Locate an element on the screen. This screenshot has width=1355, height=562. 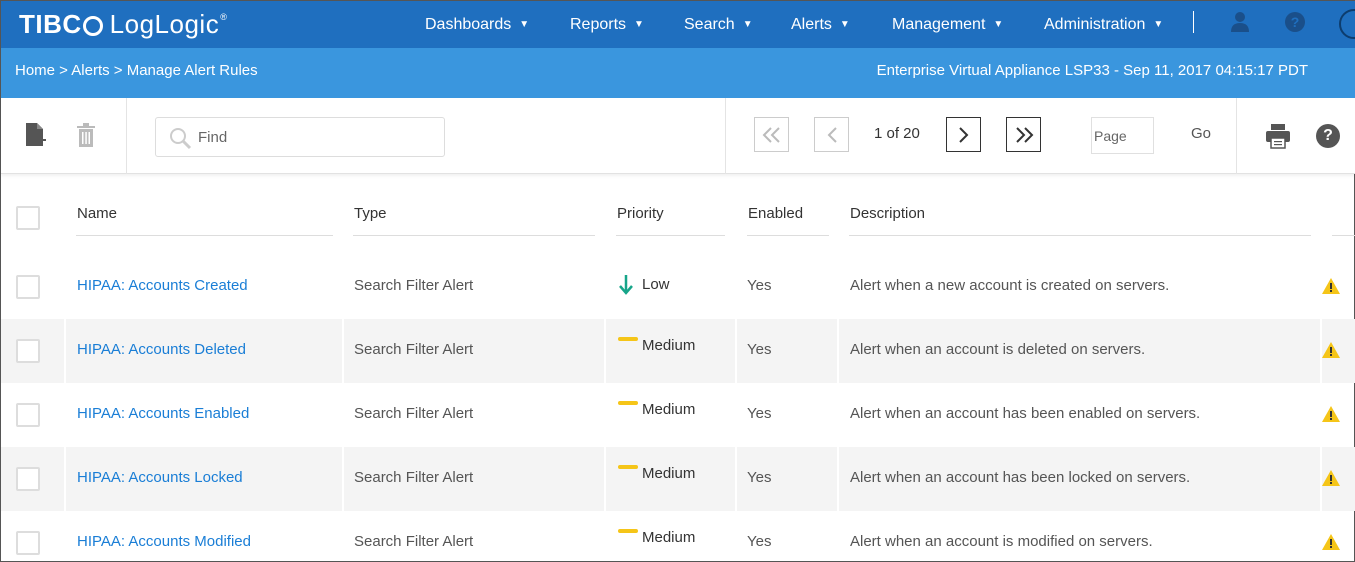
account-menu-icon is located at coordinates (1347, 24).